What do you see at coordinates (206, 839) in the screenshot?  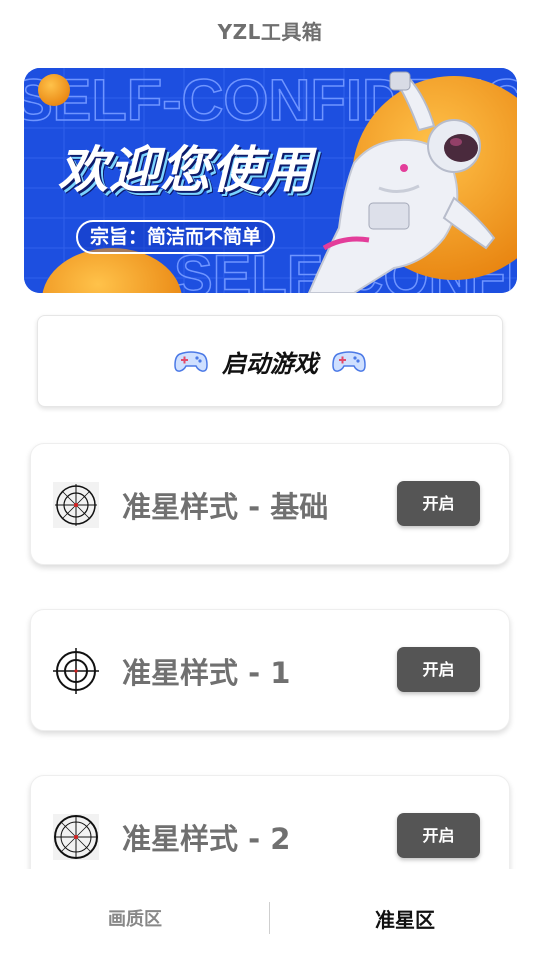 I see `crosshair-label: 准星样式 - 2` at bounding box center [206, 839].